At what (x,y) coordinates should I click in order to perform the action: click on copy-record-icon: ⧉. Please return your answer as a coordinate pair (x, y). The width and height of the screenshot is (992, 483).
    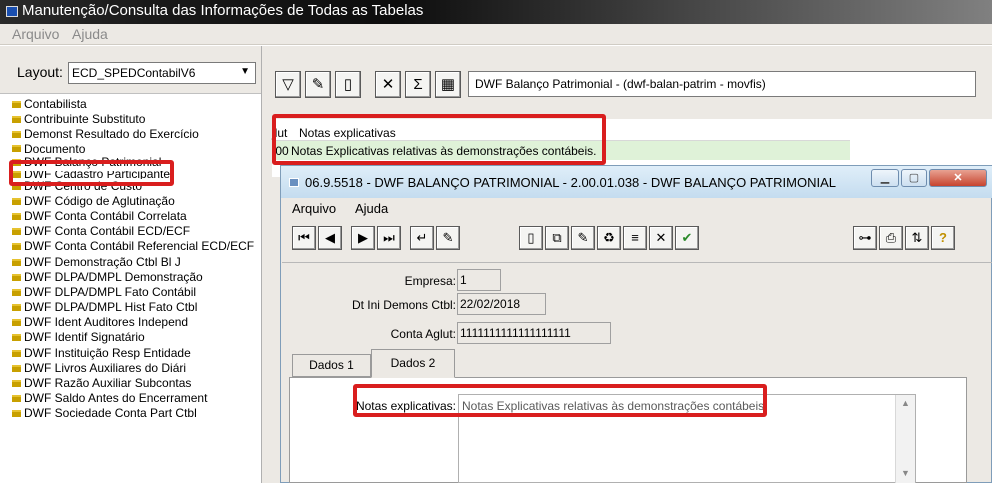
    Looking at the image, I should click on (557, 238).